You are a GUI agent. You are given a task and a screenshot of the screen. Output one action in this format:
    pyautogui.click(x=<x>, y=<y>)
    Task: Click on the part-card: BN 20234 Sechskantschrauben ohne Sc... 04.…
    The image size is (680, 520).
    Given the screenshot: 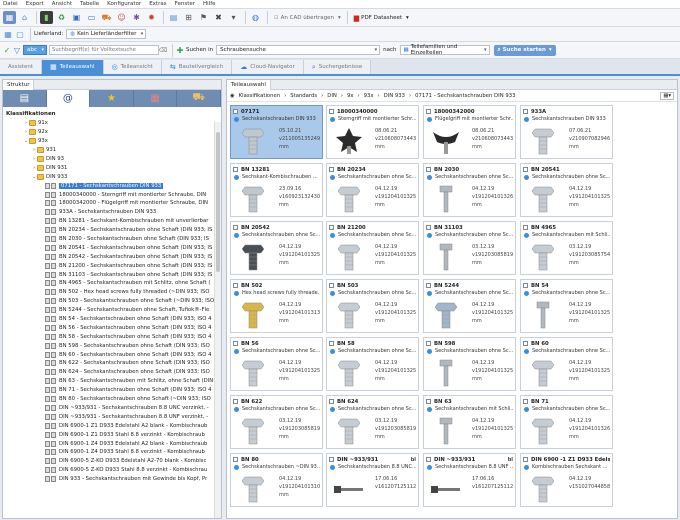 What is the action you would take?
    pyautogui.click(x=372, y=190)
    